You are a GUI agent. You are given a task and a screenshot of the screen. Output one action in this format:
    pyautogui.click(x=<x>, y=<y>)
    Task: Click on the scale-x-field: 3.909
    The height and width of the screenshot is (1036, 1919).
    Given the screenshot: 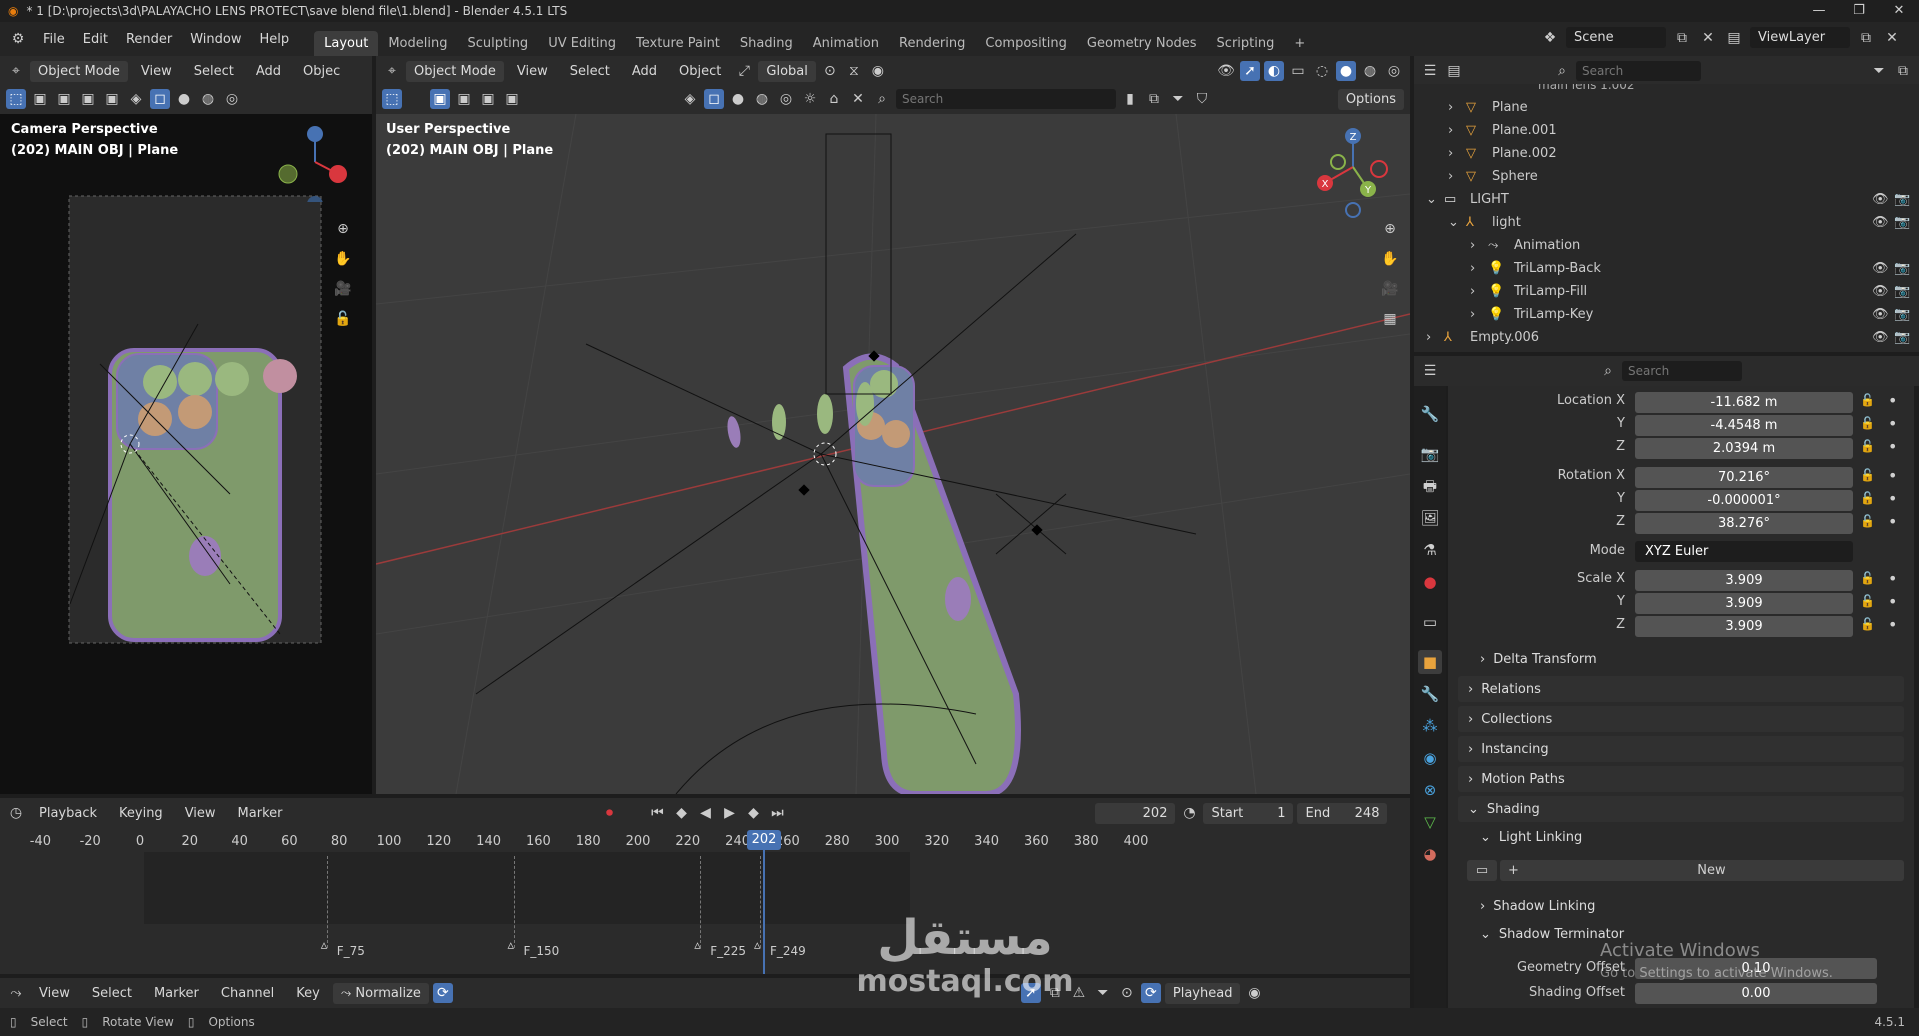 What is the action you would take?
    pyautogui.click(x=1744, y=580)
    